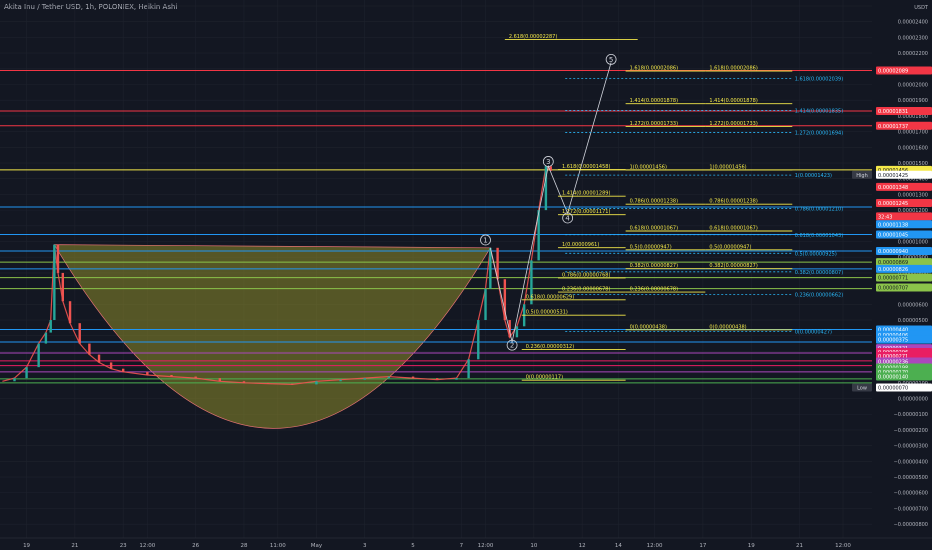 Image resolution: width=932 pixels, height=550 pixels. I want to click on y-tick-label: 0.00002400, so click(913, 23).